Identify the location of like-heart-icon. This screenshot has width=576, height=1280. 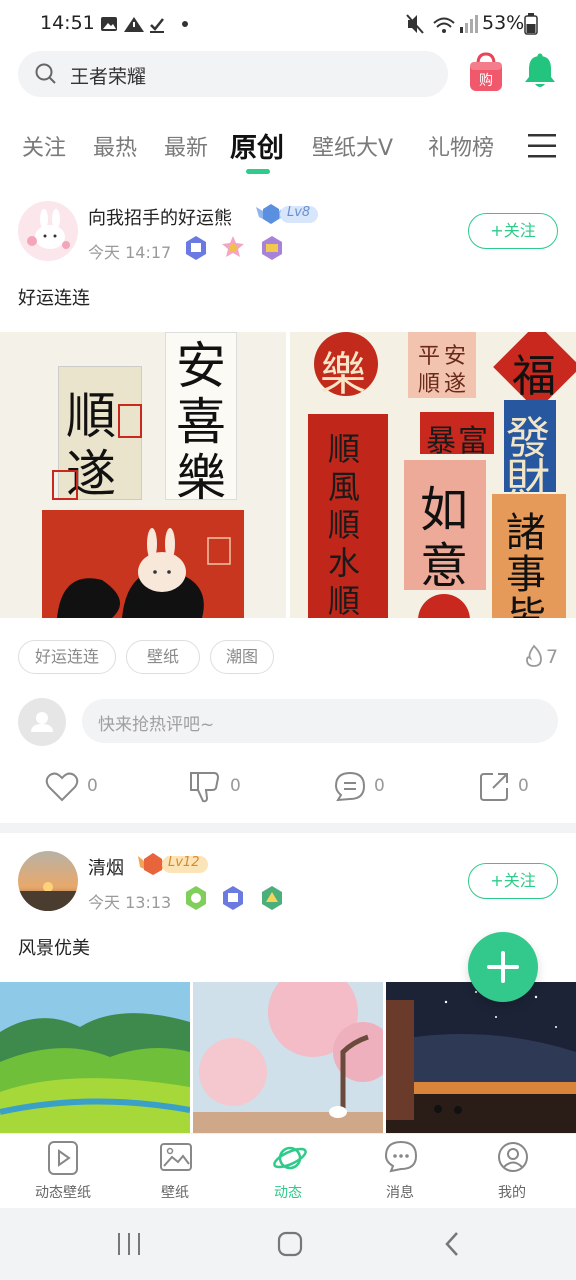
(62, 787).